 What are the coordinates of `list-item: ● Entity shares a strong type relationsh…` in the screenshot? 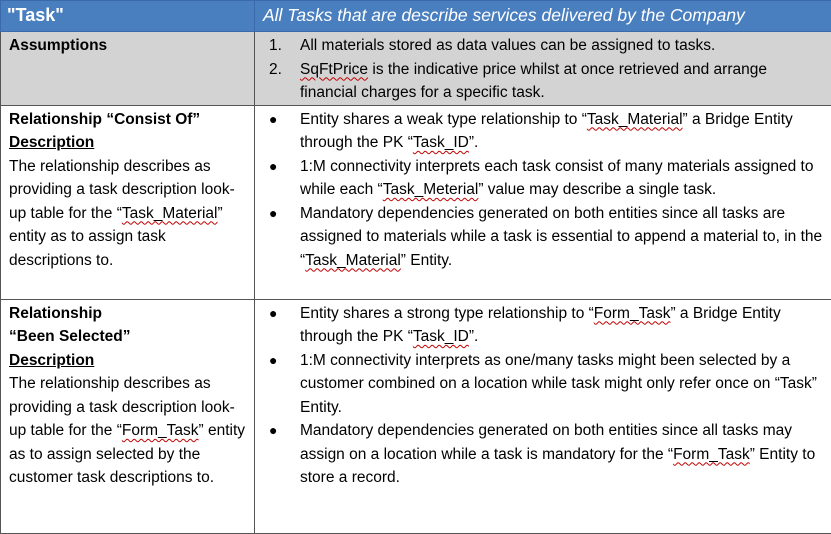 It's located at (540, 325).